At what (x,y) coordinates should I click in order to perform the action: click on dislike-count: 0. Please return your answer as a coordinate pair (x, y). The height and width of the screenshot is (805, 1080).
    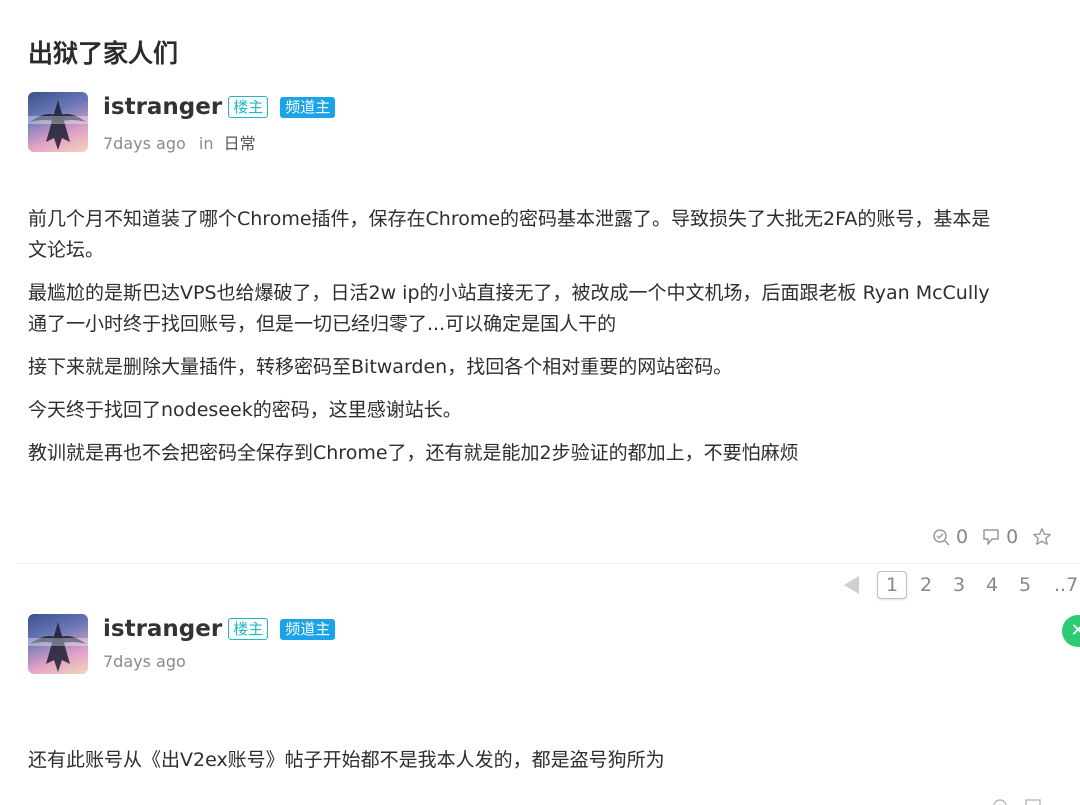
    Looking at the image, I should click on (1012, 537).